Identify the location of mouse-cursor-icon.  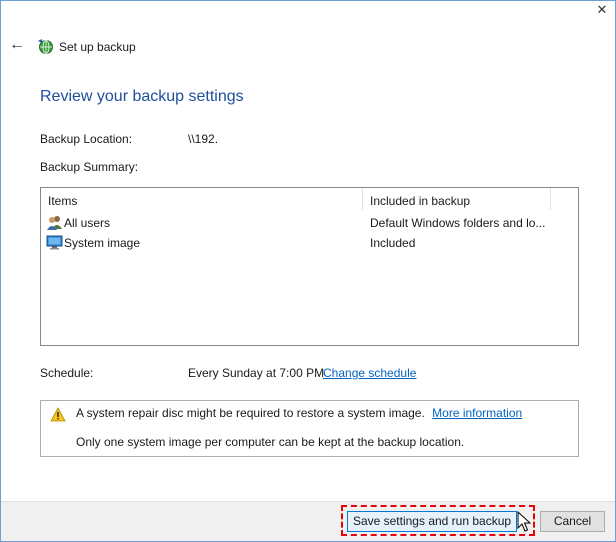
(524, 521).